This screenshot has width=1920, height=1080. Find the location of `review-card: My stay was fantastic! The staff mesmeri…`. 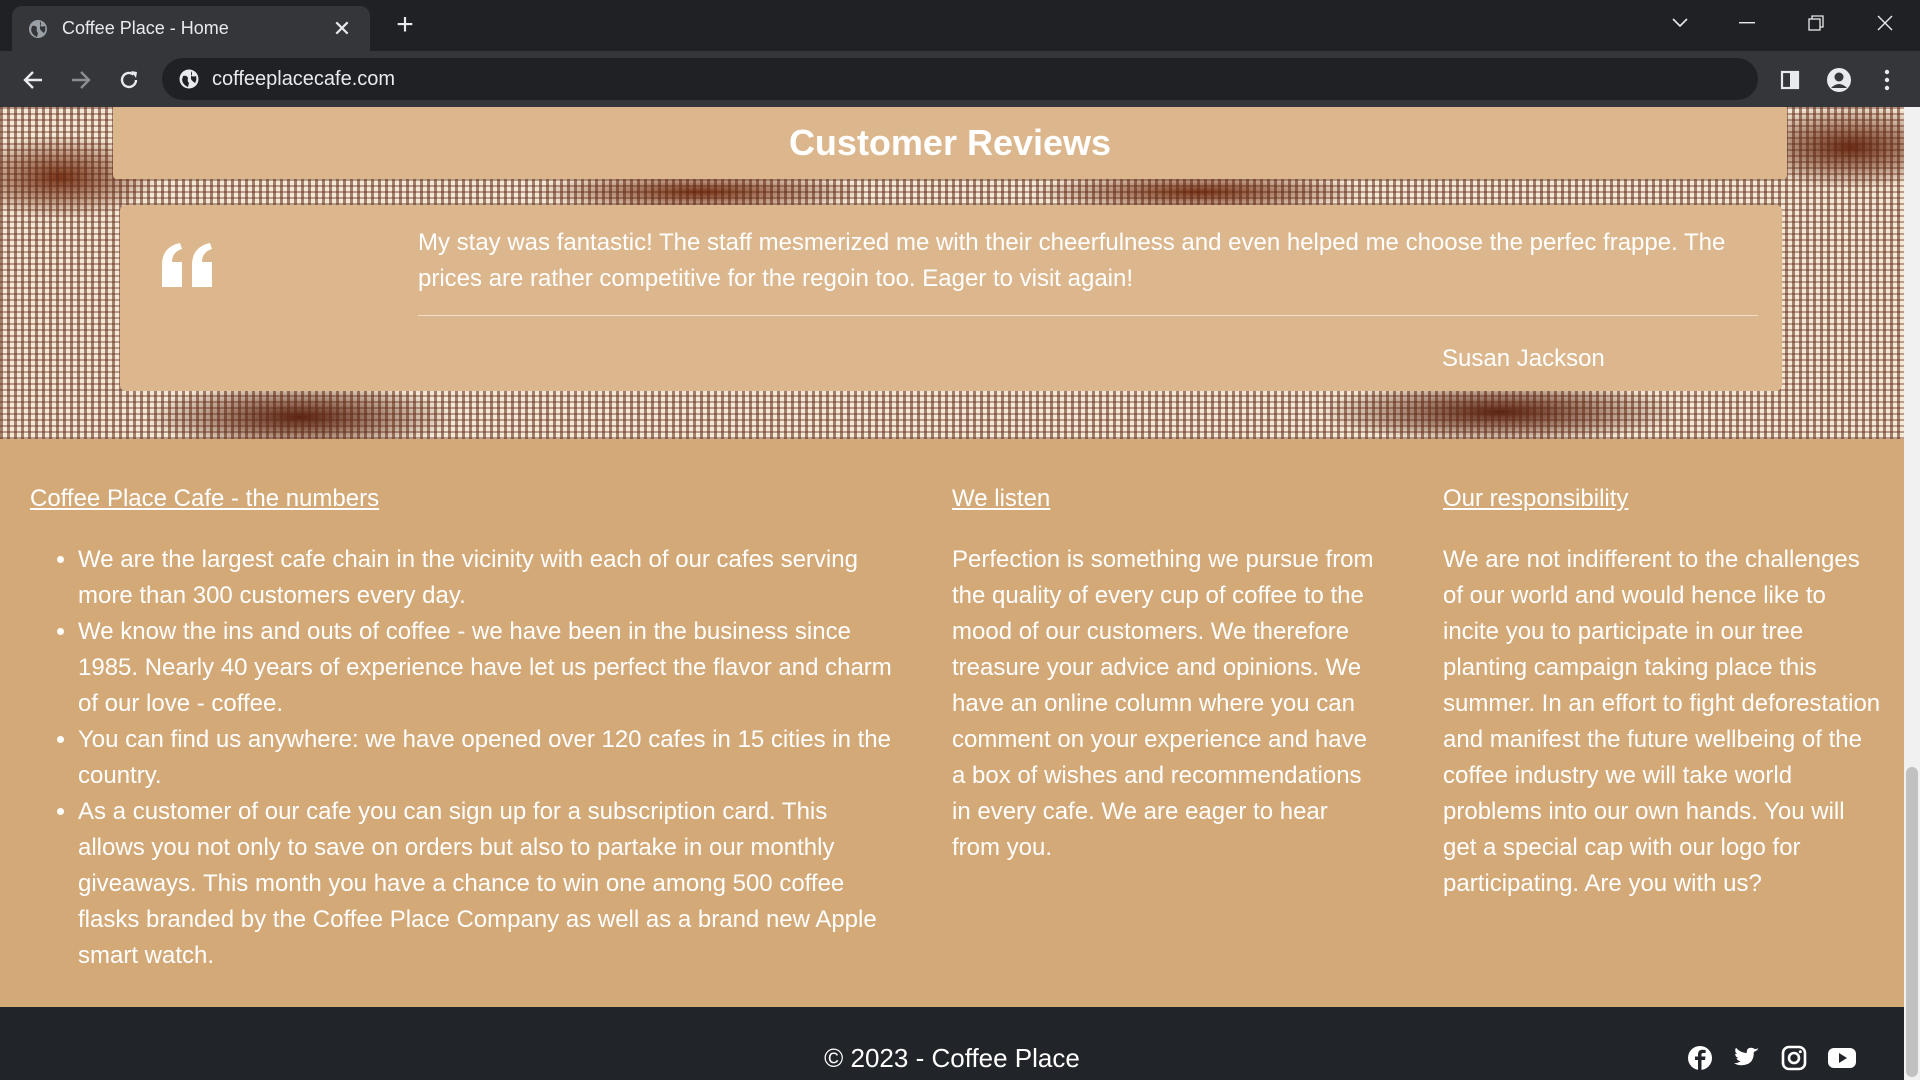

review-card: My stay was fantastic! The staff mesmeri… is located at coordinates (951, 298).